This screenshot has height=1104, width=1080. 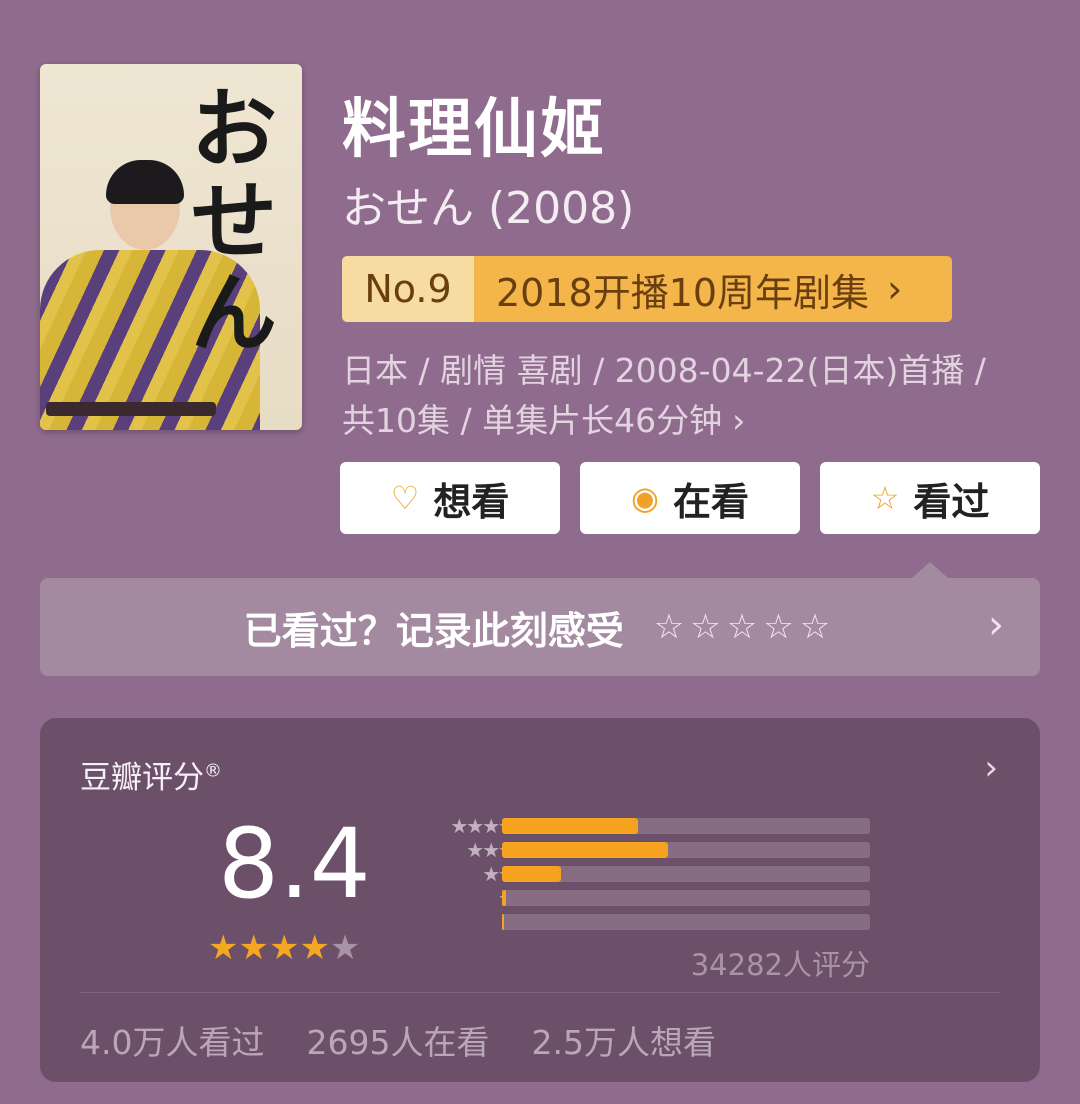 I want to click on star-icon: ☆, so click(x=885, y=498).